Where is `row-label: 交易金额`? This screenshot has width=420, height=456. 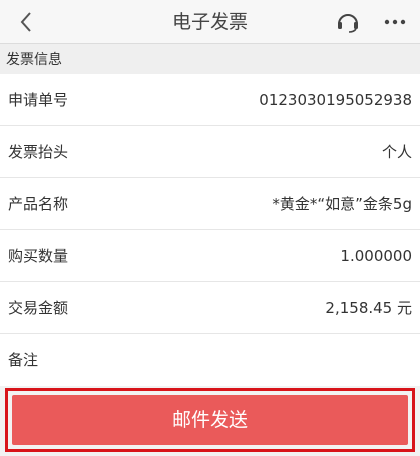
row-label: 交易金额 is located at coordinates (38, 308).